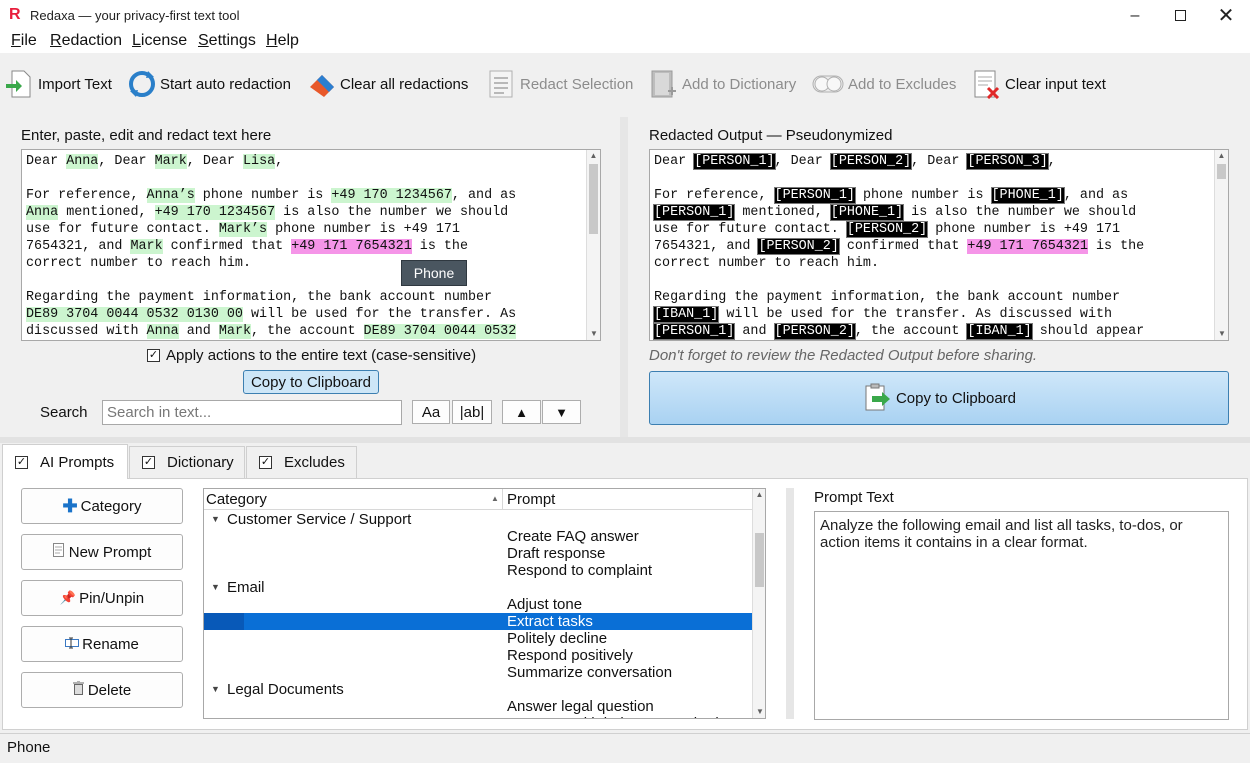 This screenshot has height=763, width=1250. I want to click on highlighted-entity: DE89 3704 0044 0532, so click(440, 331).